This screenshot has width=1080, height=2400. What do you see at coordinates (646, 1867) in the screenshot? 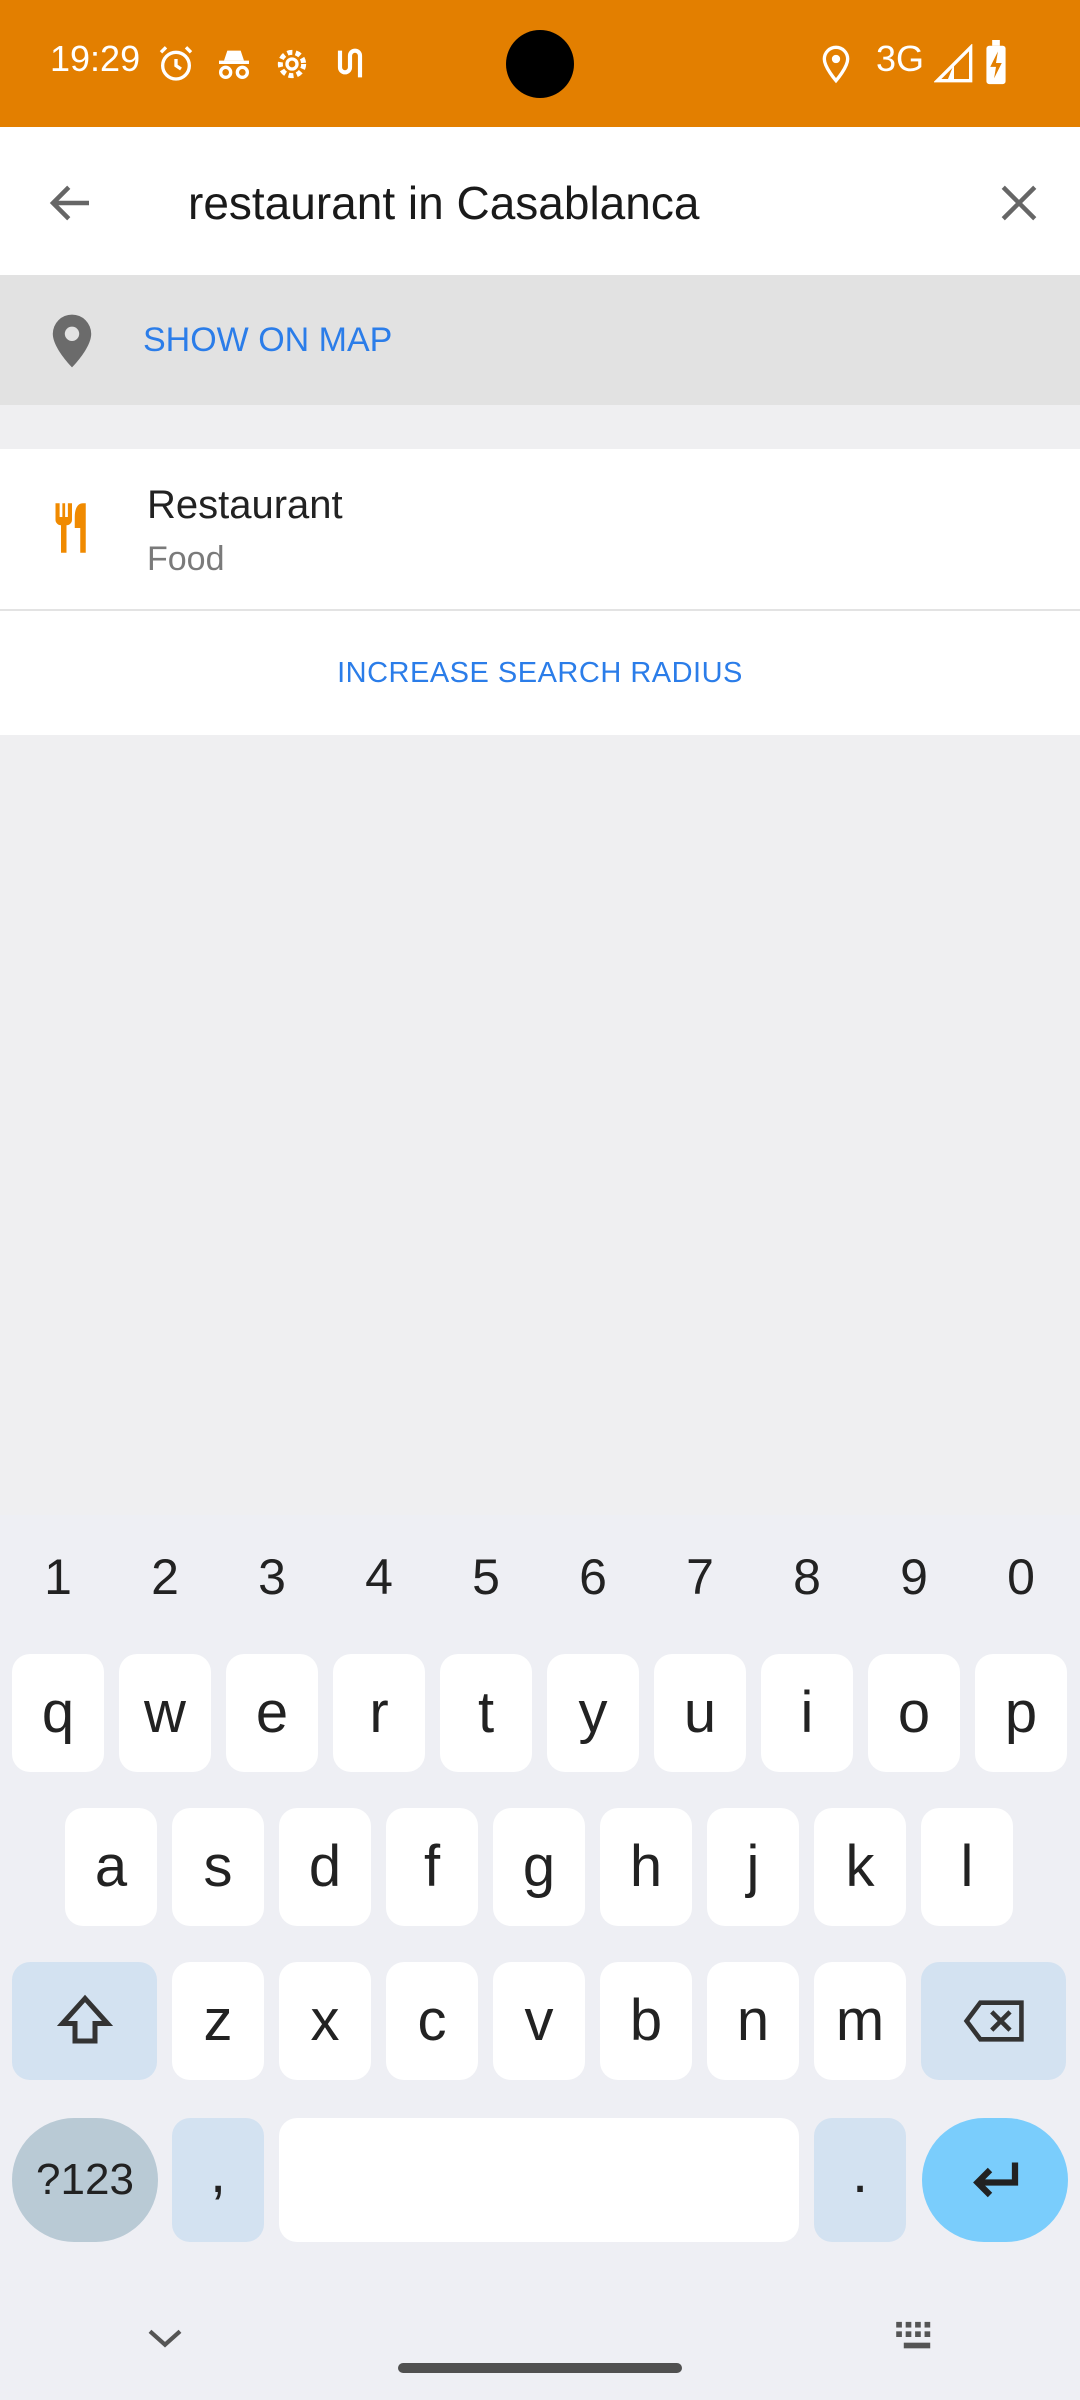
I see `key-h: h` at bounding box center [646, 1867].